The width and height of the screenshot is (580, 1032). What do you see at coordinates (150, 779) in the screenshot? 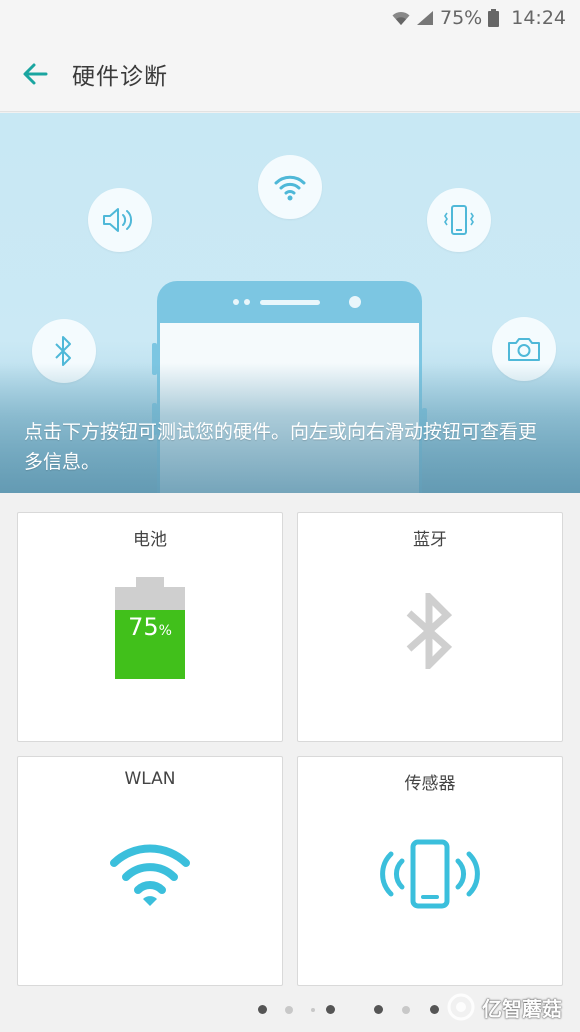
I see `card-label: WLAN` at bounding box center [150, 779].